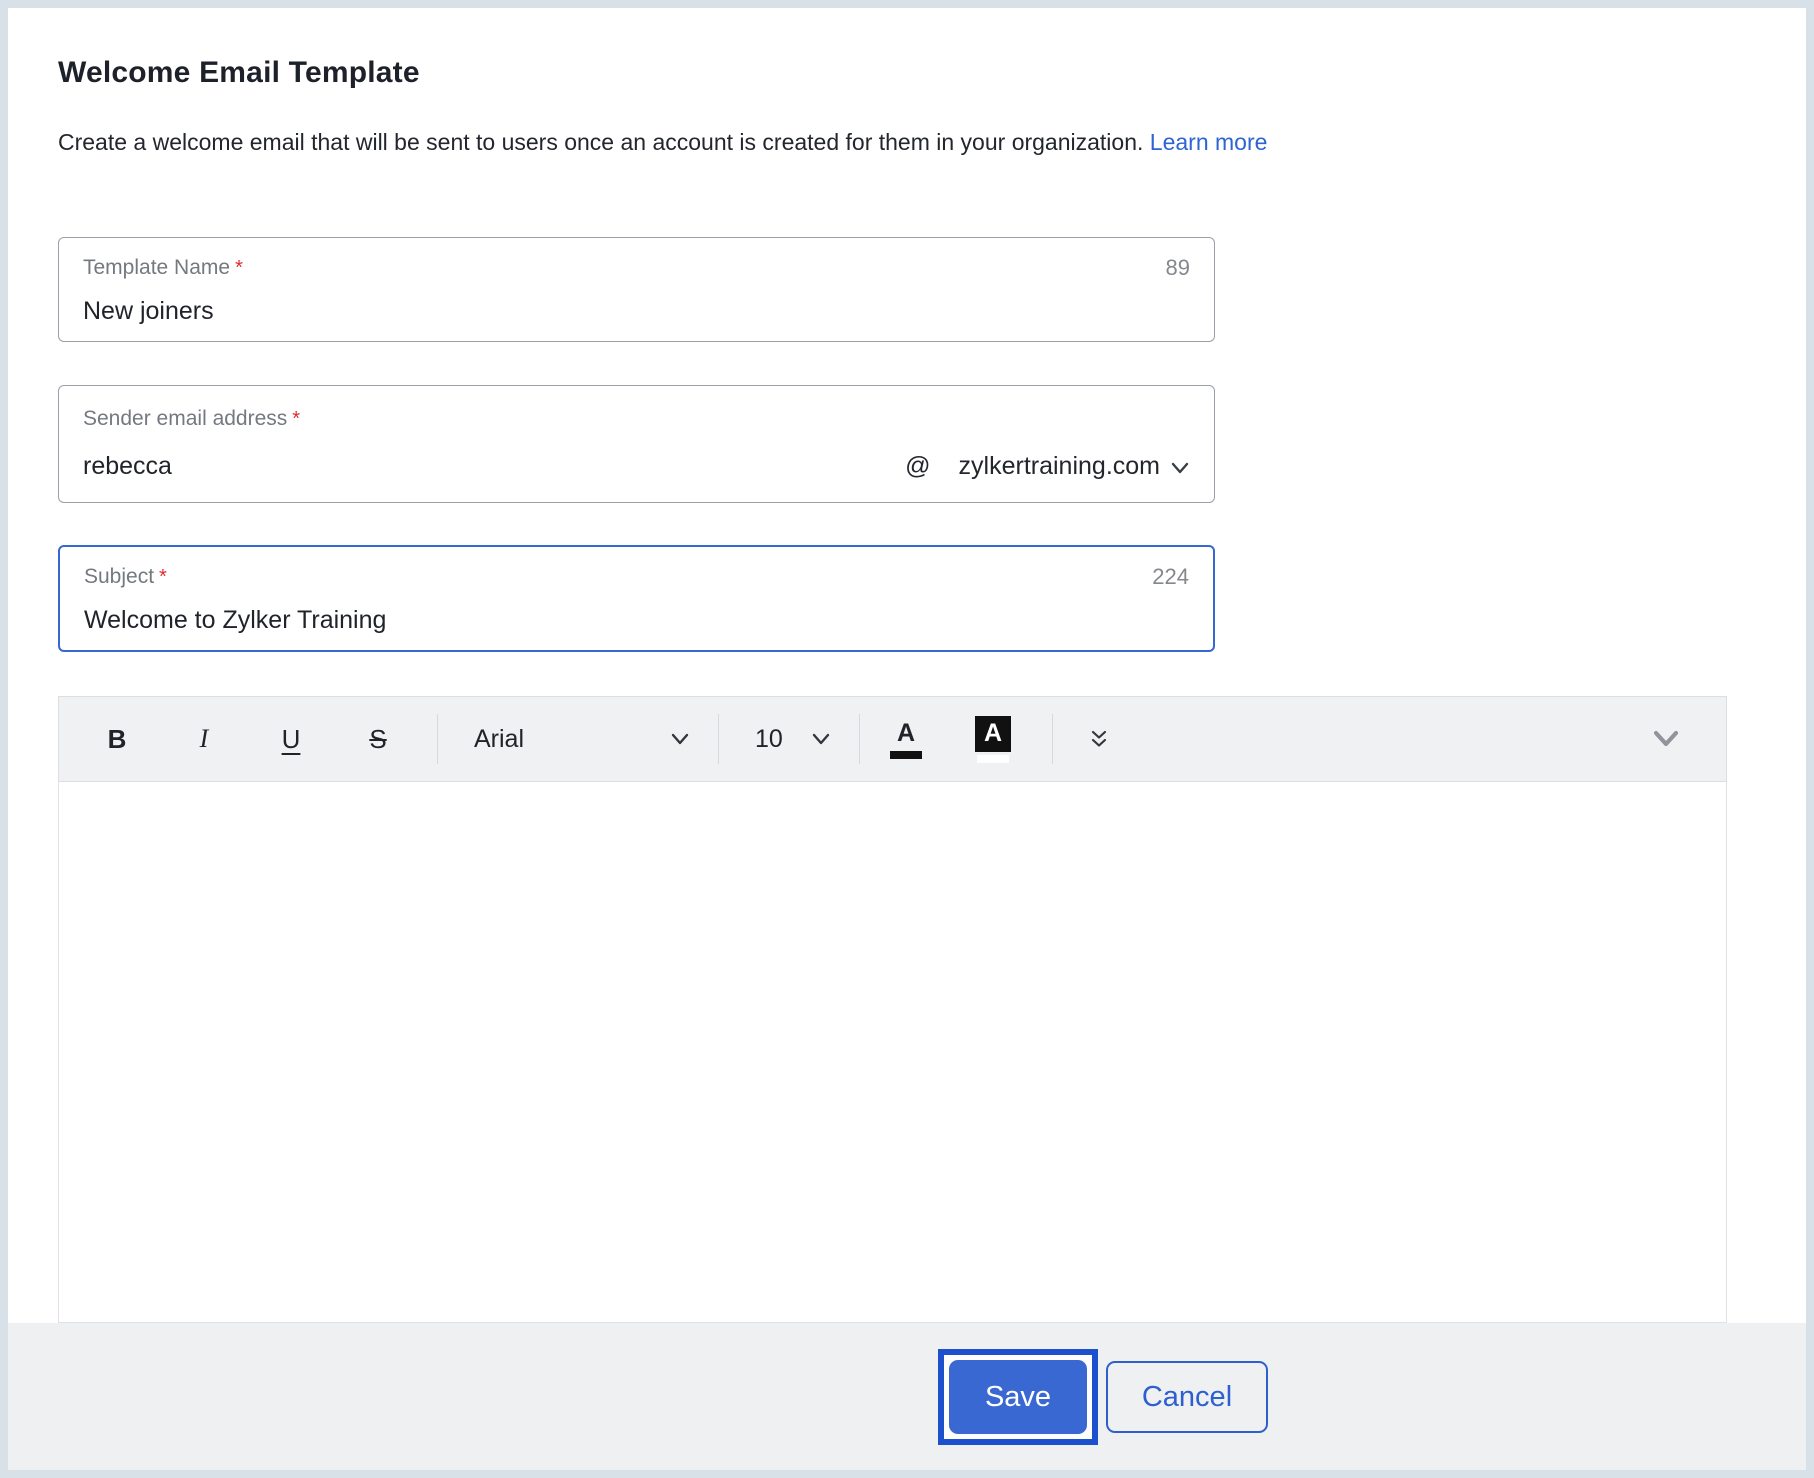  Describe the element at coordinates (918, 466) in the screenshot. I see `at-sign: @` at that location.